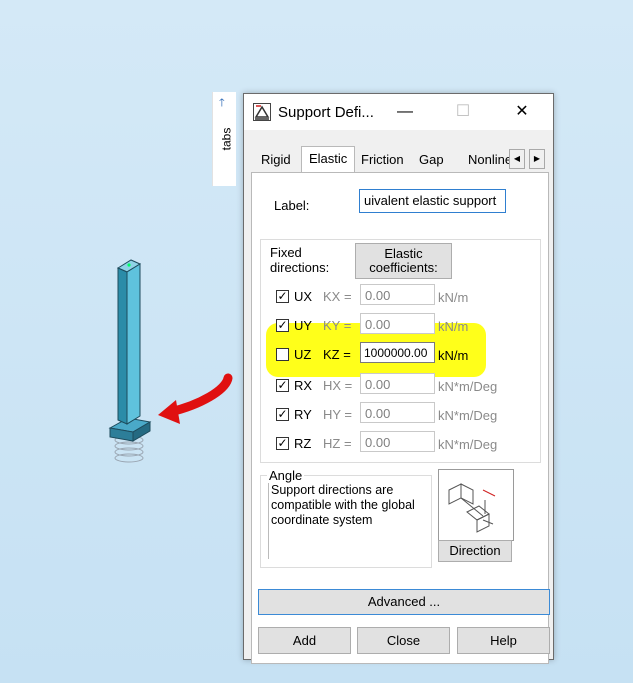 The image size is (633, 683). Describe the element at coordinates (337, 296) in the screenshot. I see `kx-label: KX =` at that location.